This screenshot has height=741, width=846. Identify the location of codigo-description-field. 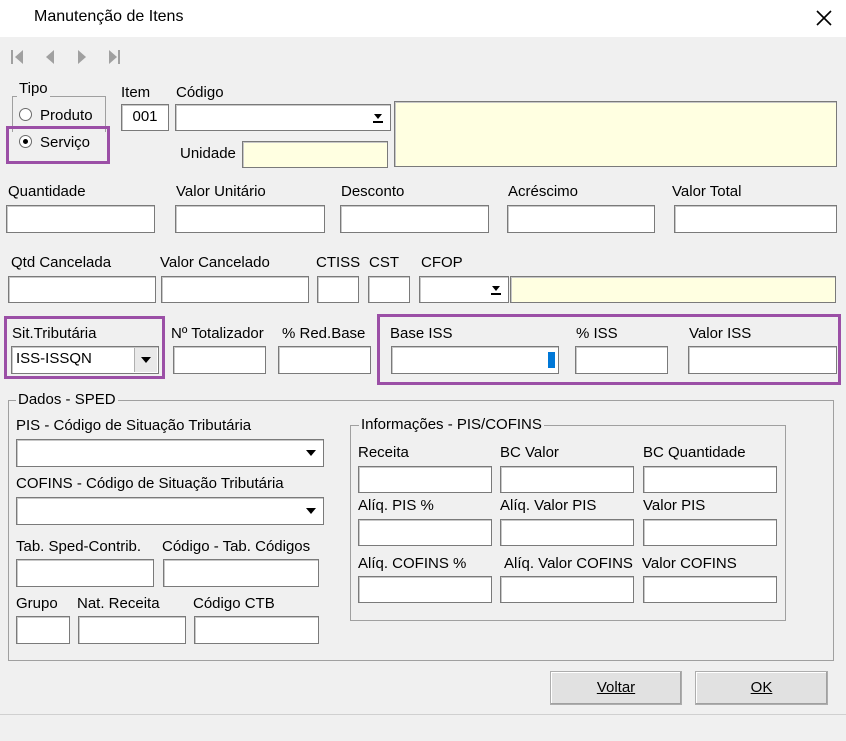
(615, 134).